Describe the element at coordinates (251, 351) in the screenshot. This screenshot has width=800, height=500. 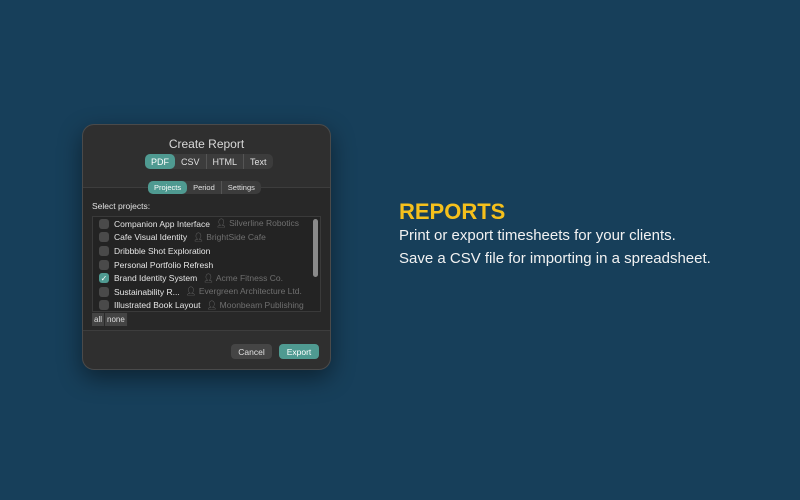
I see `cancel-button: Cancel` at that location.